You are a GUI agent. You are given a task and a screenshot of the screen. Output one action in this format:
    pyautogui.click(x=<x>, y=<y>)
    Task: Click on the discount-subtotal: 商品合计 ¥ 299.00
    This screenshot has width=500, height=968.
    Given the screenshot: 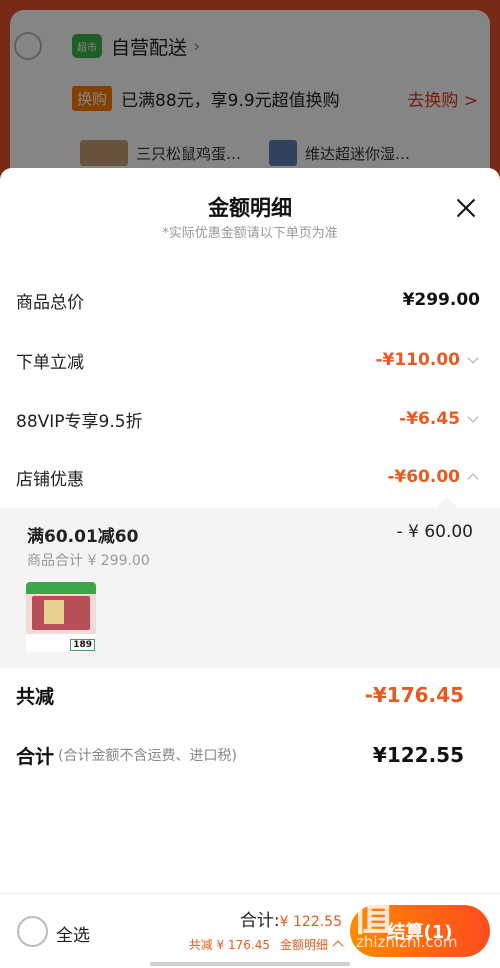 What is the action you would take?
    pyautogui.click(x=88, y=561)
    